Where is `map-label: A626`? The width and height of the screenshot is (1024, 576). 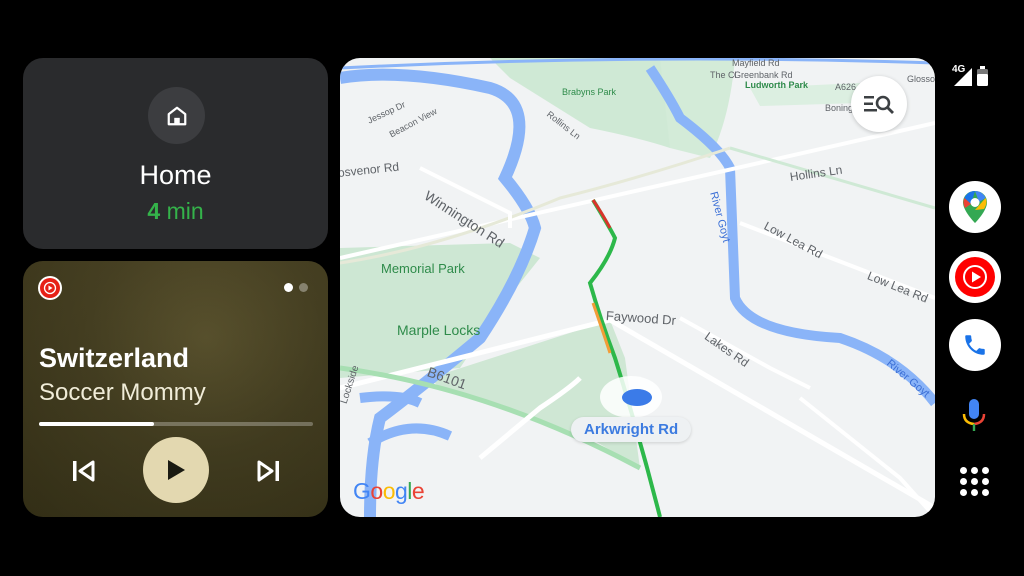 map-label: A626 is located at coordinates (846, 87).